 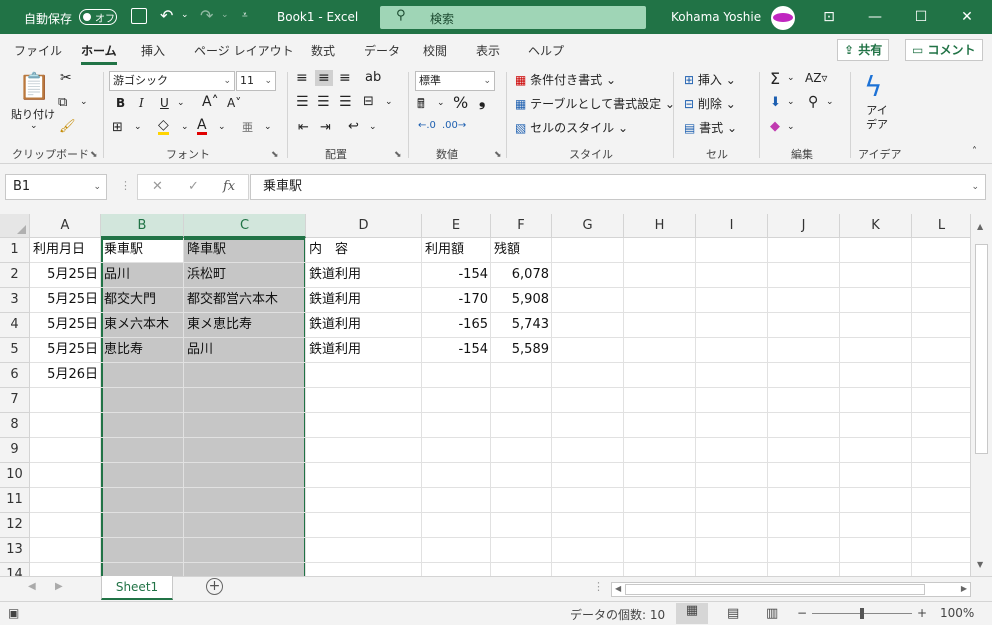 I want to click on find-dropdown-icon: ⌄, so click(x=830, y=102).